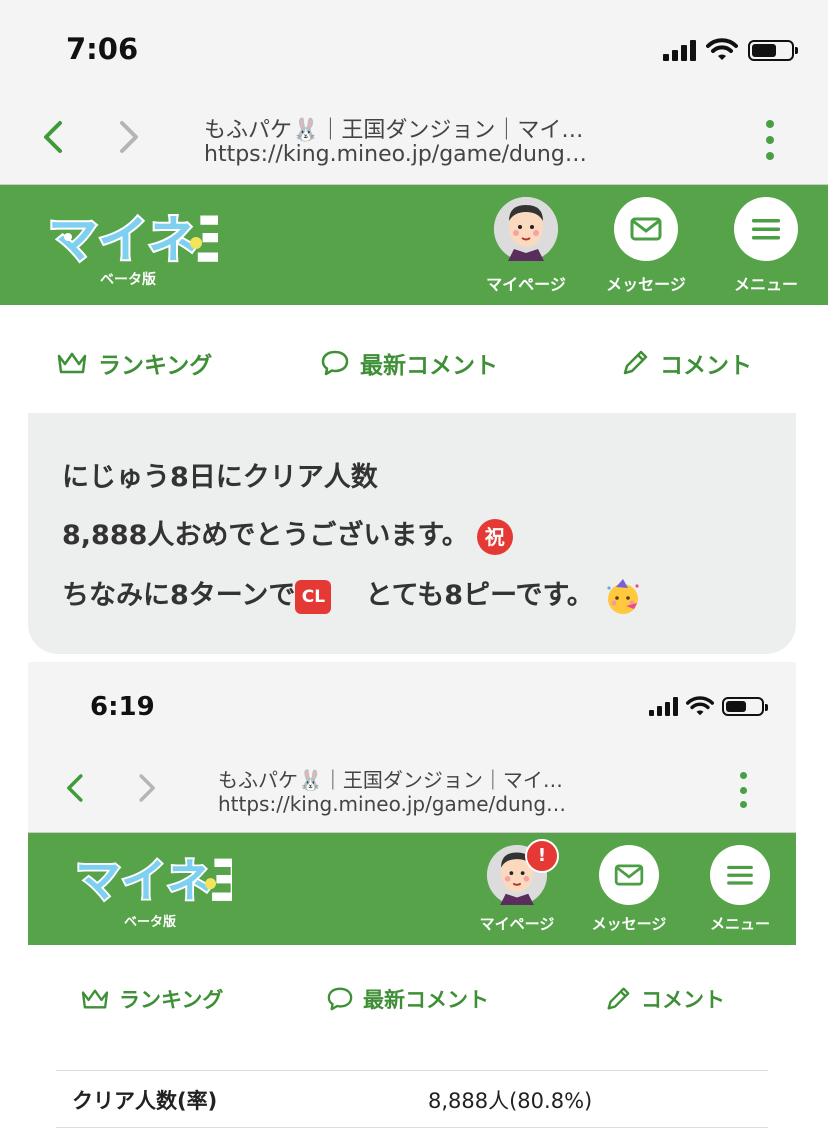 The image size is (828, 1145). Describe the element at coordinates (646, 284) in the screenshot. I see `message-label: メッセージ` at that location.